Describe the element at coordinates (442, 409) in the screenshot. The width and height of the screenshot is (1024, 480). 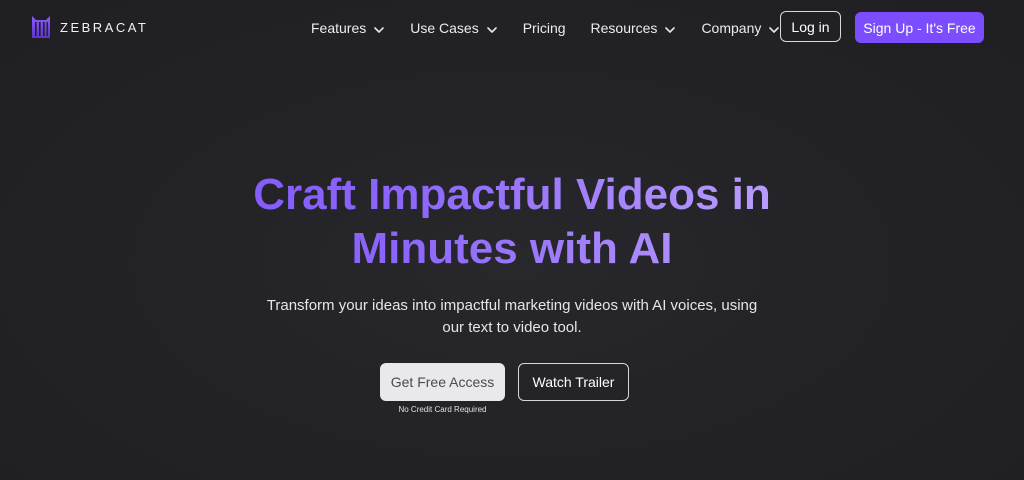
I see `no-credit-card-note: No Credit Card Required` at that location.